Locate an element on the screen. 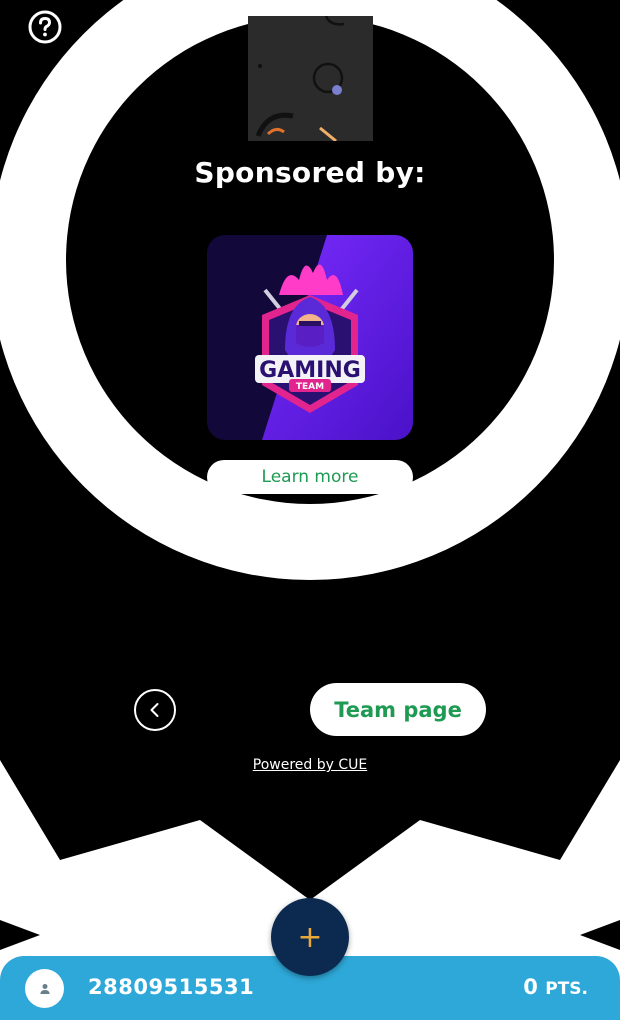 This screenshot has width=620, height=1020. back-button is located at coordinates (155, 710).